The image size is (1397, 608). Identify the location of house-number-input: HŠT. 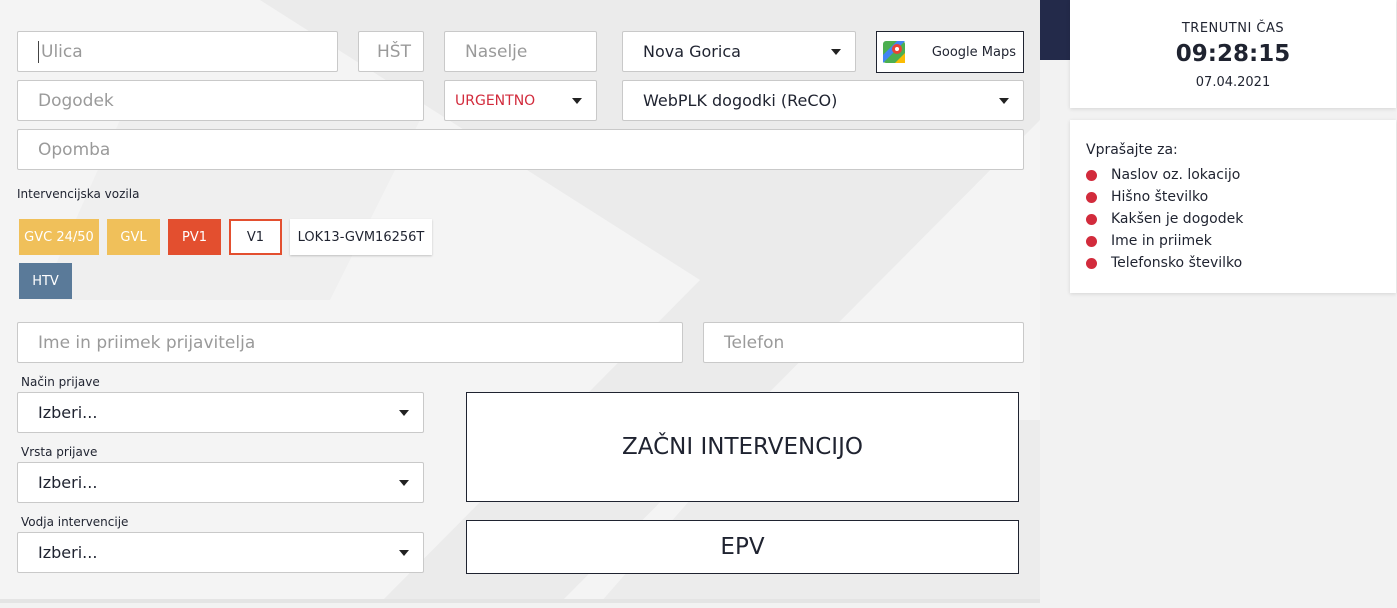
(391, 51).